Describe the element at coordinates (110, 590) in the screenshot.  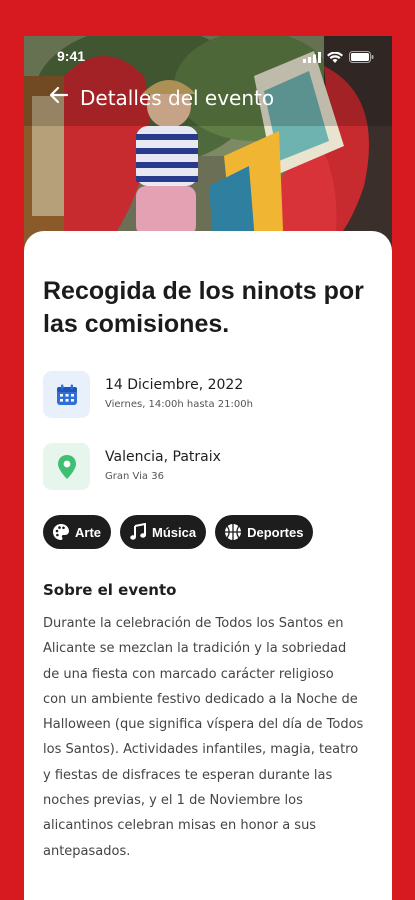
I see `about-section-title: Sobre el evento` at that location.